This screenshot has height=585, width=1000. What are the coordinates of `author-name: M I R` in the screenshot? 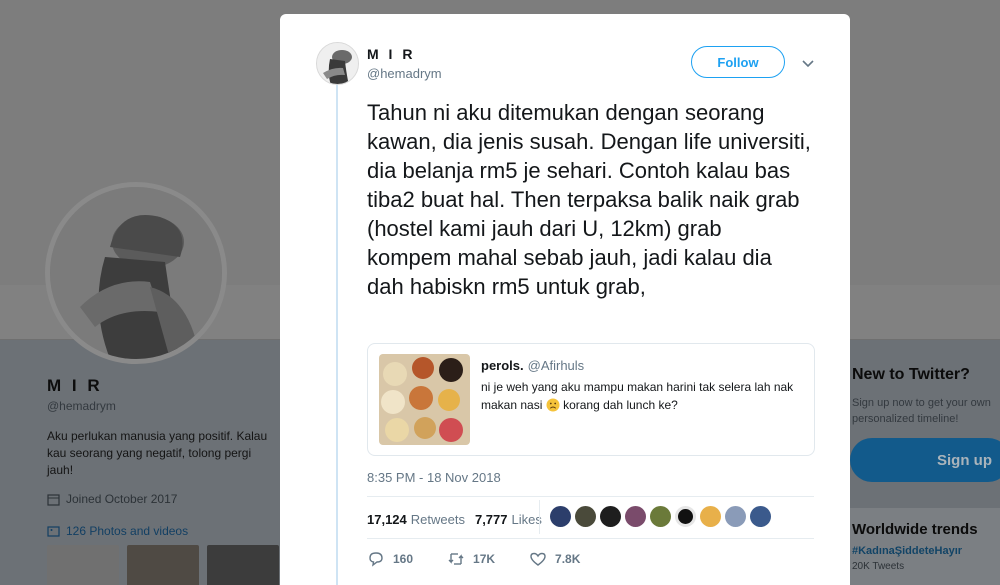 It's located at (391, 54).